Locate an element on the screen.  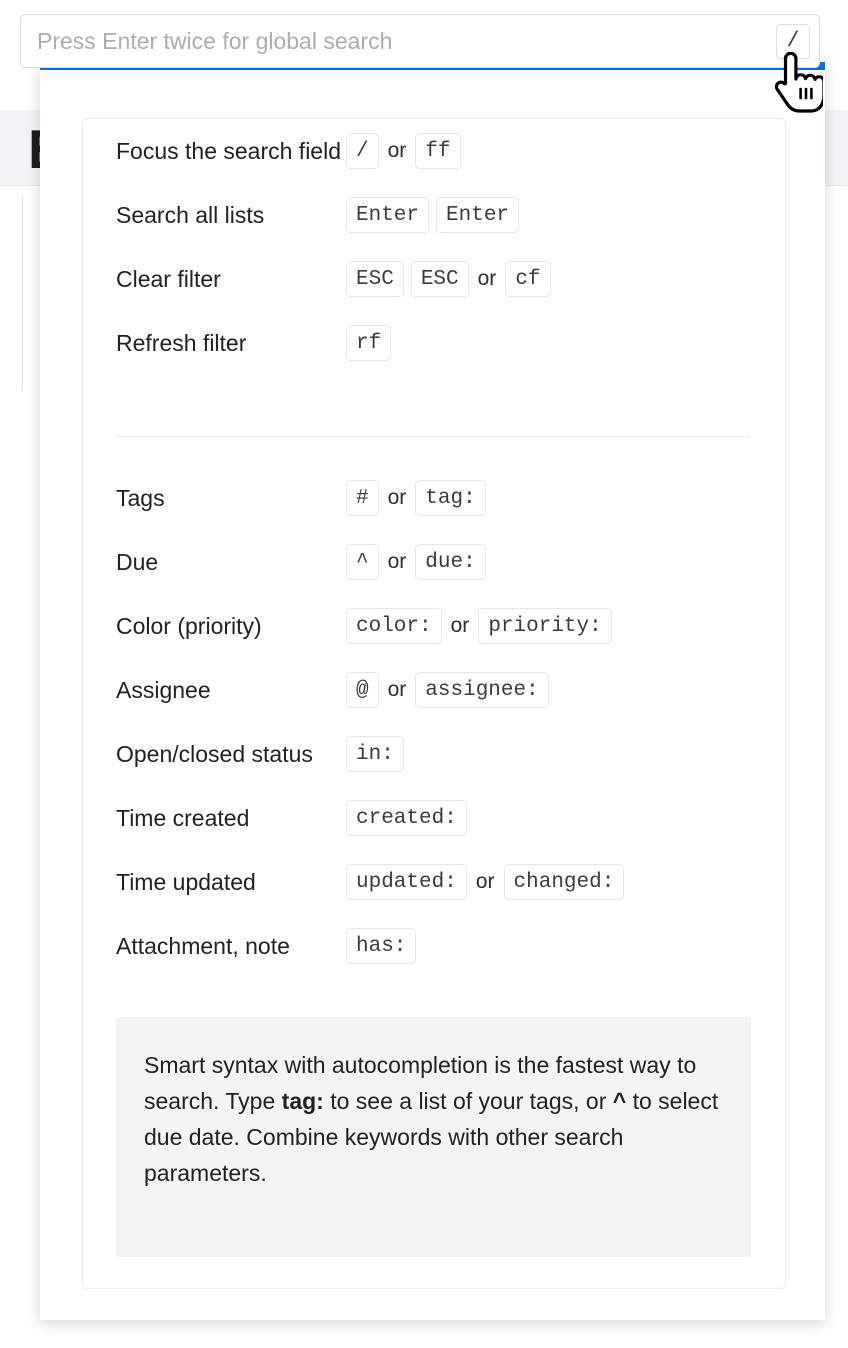
key-chip: ff is located at coordinates (438, 151).